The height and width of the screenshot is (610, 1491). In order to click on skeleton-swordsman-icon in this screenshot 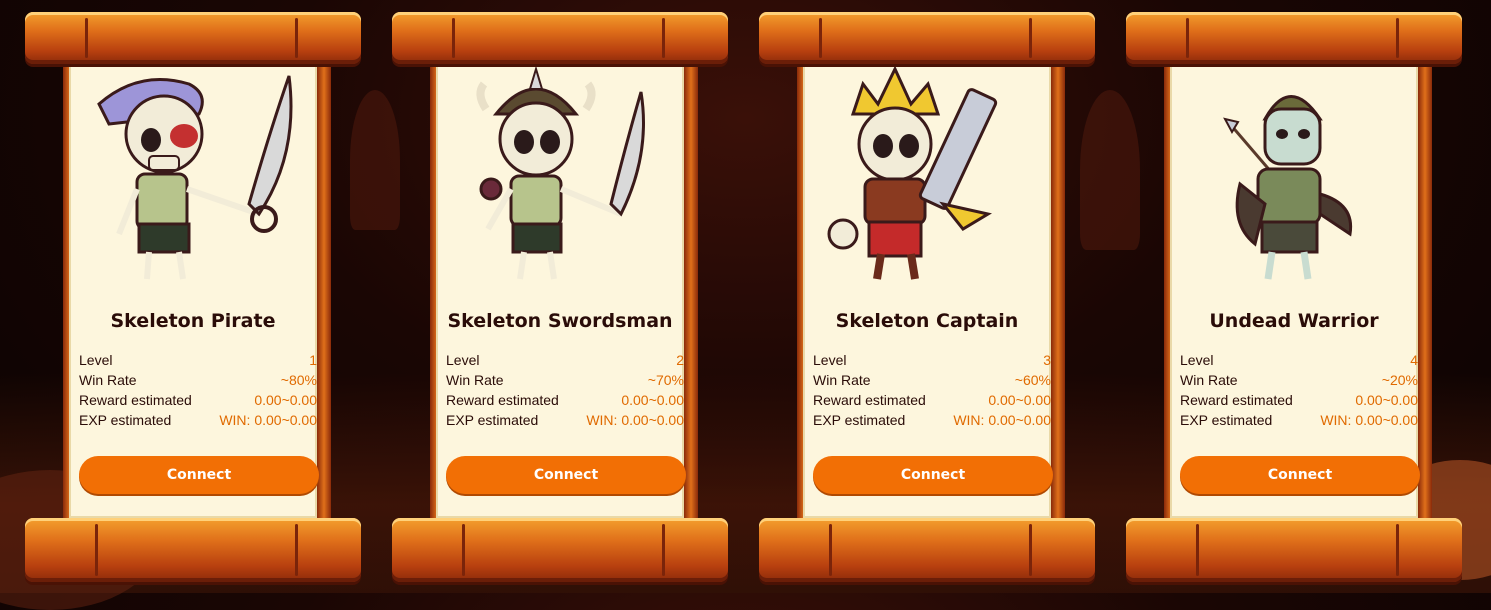, I will do `click(560, 172)`.